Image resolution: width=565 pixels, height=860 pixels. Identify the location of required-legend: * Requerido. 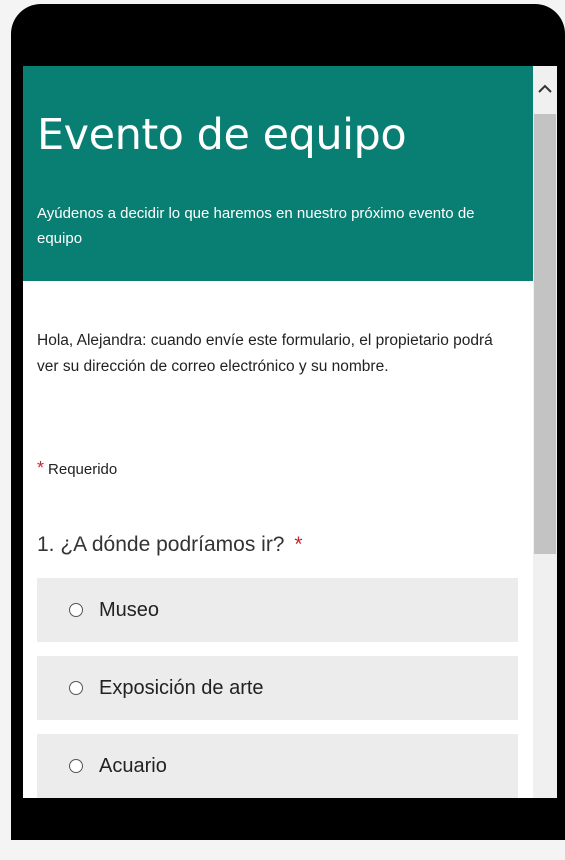
(77, 468).